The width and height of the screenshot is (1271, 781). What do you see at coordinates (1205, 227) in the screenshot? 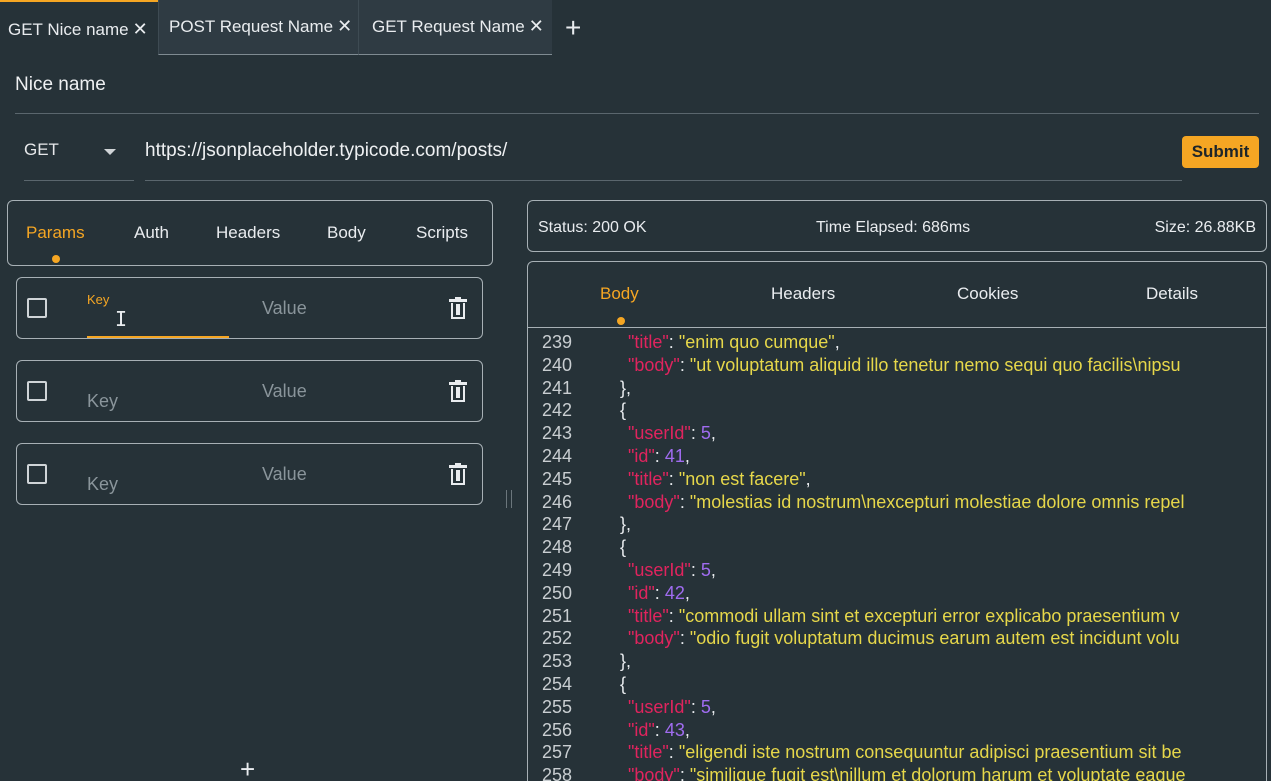
I see `response-size: Size: 26.88KB` at bounding box center [1205, 227].